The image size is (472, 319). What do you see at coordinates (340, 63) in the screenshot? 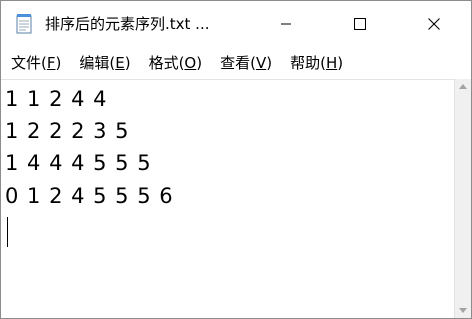
I see `menu-help-suffix: )` at bounding box center [340, 63].